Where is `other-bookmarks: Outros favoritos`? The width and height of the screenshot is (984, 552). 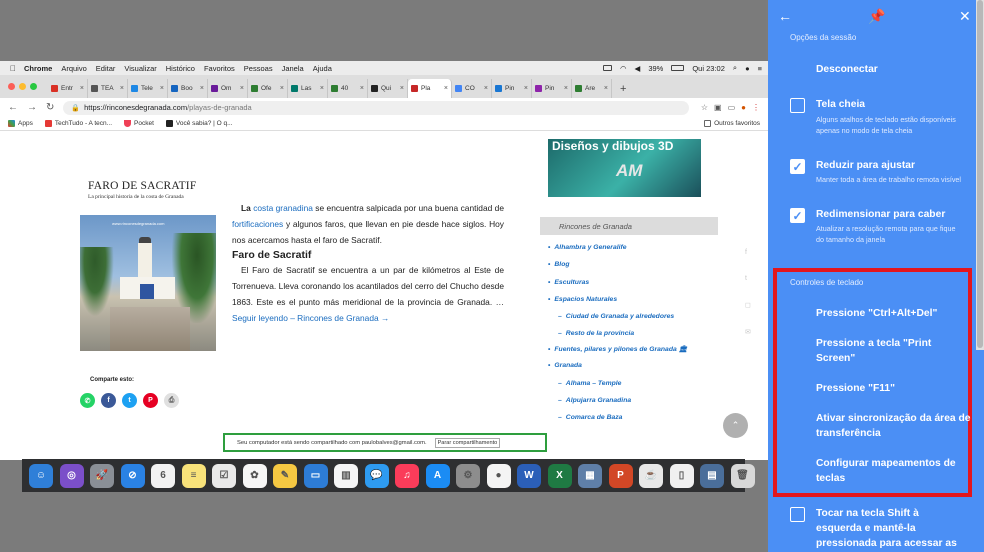 other-bookmarks: Outros favoritos is located at coordinates (732, 123).